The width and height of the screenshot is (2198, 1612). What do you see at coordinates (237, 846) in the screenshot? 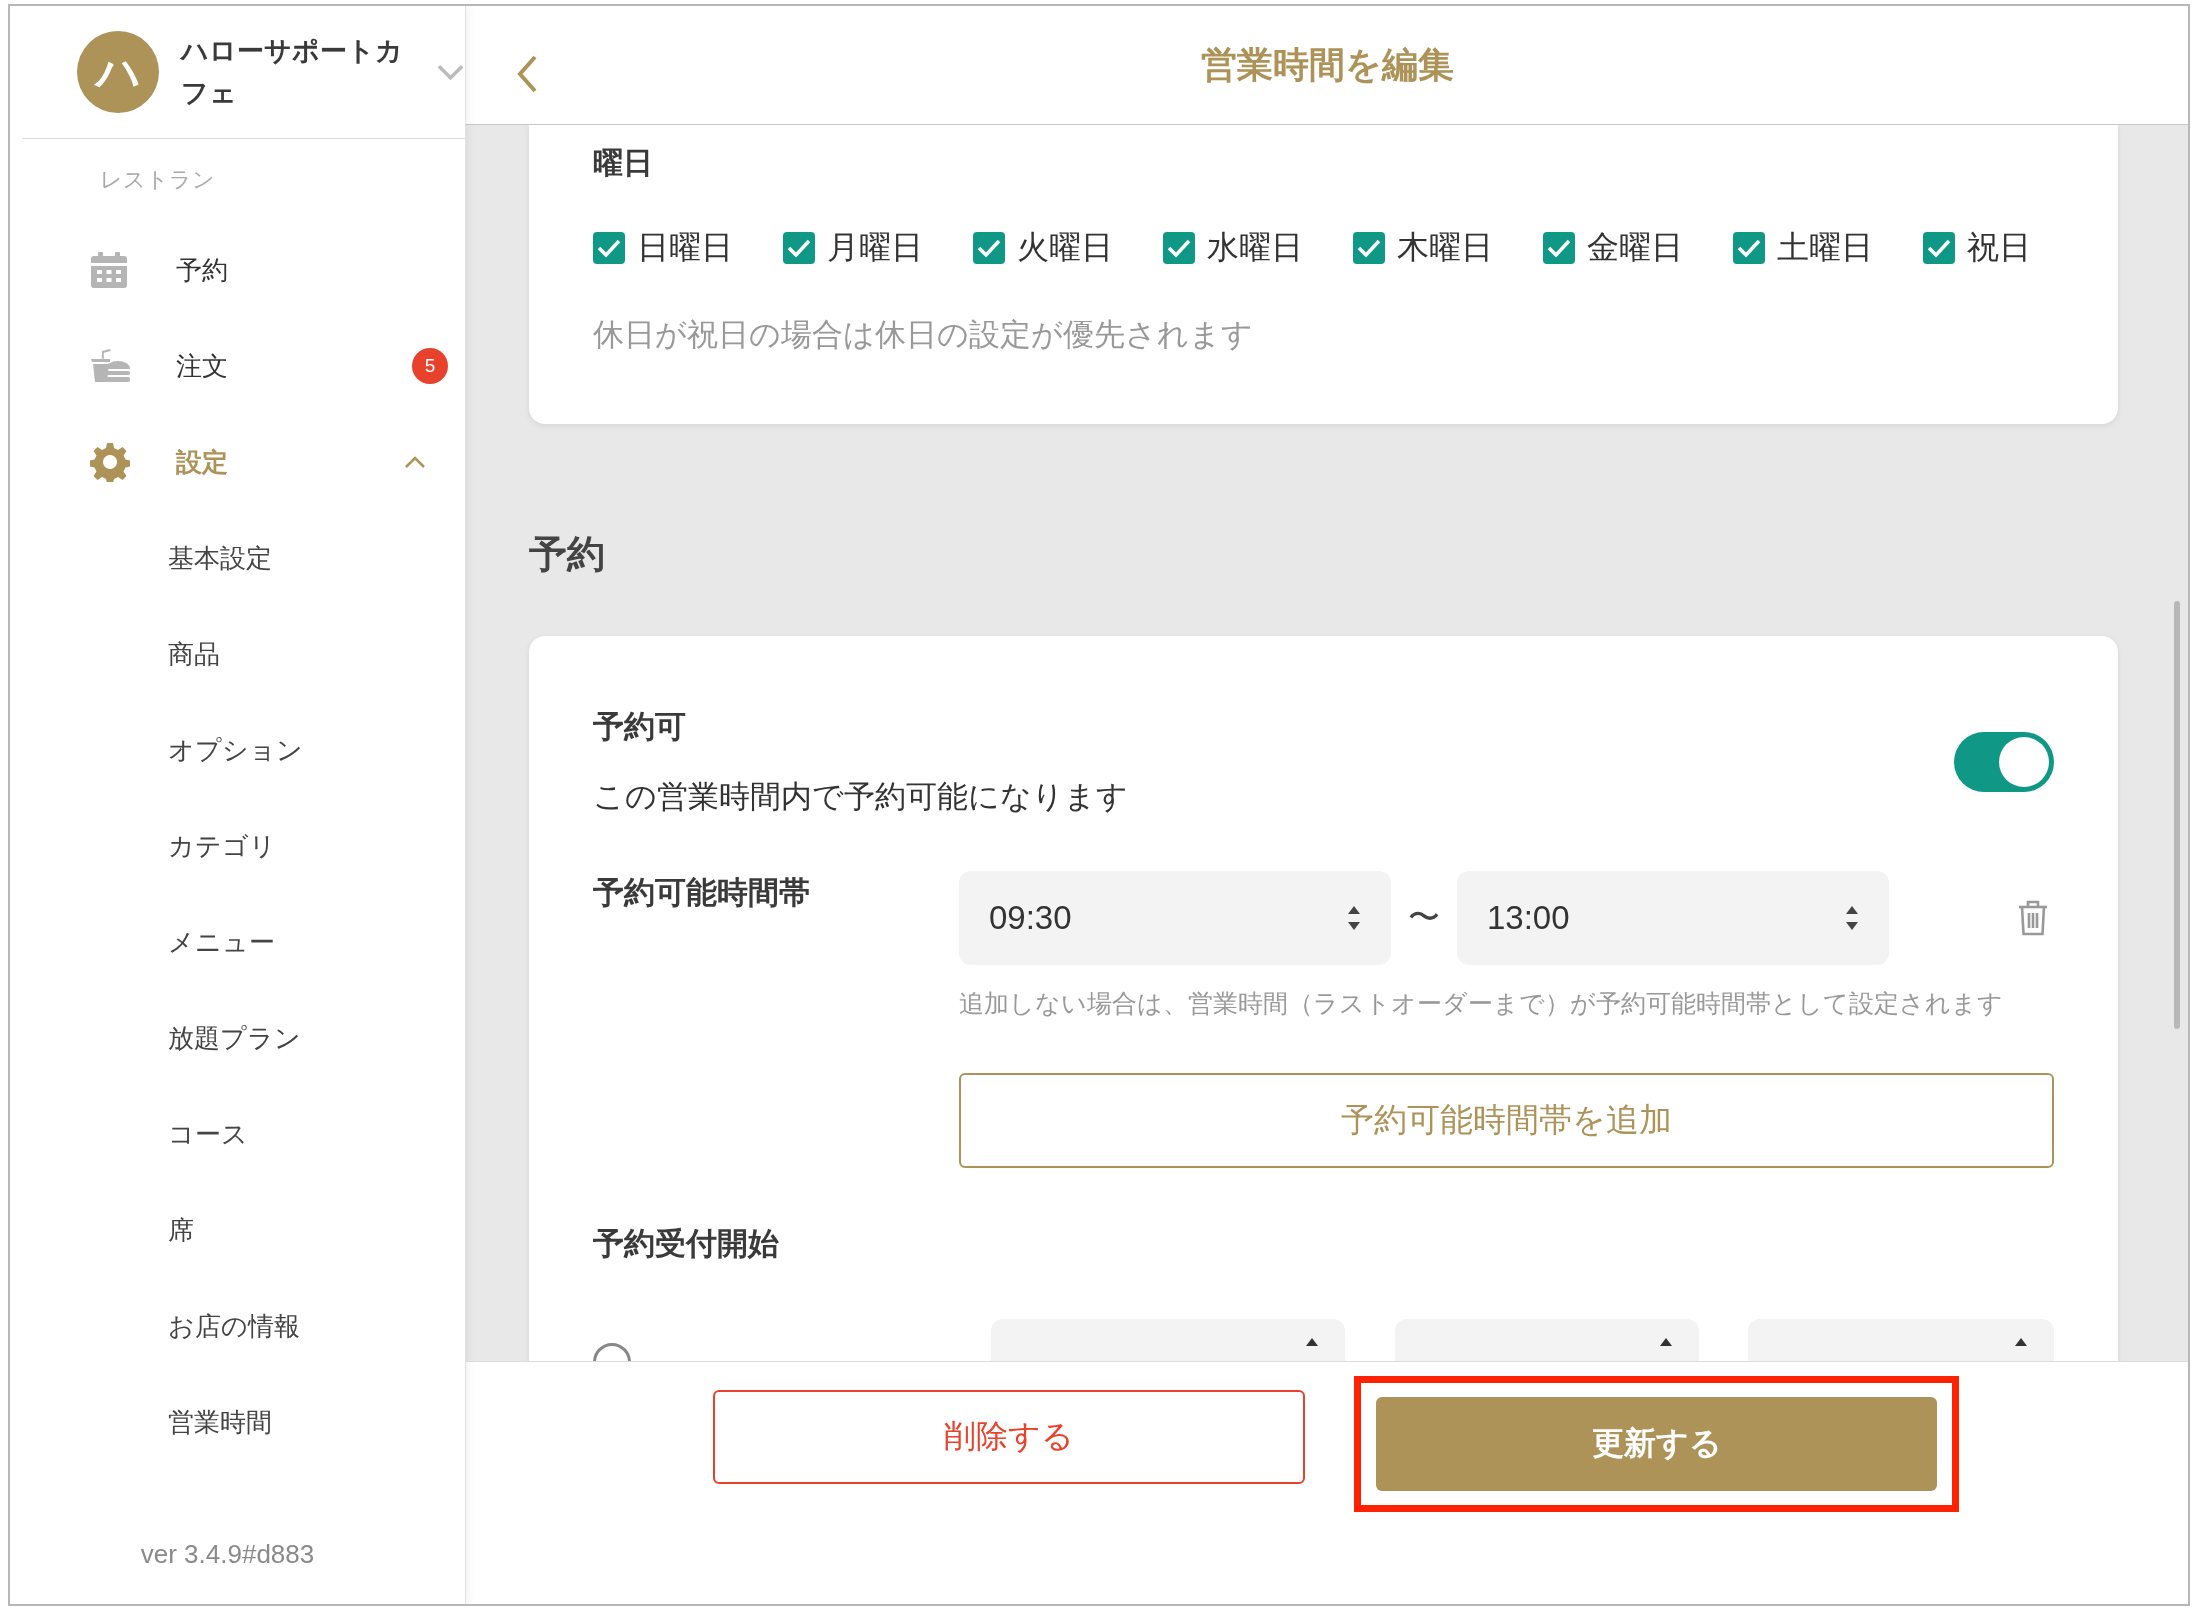
I see `nav-subitem: カテゴリ` at bounding box center [237, 846].